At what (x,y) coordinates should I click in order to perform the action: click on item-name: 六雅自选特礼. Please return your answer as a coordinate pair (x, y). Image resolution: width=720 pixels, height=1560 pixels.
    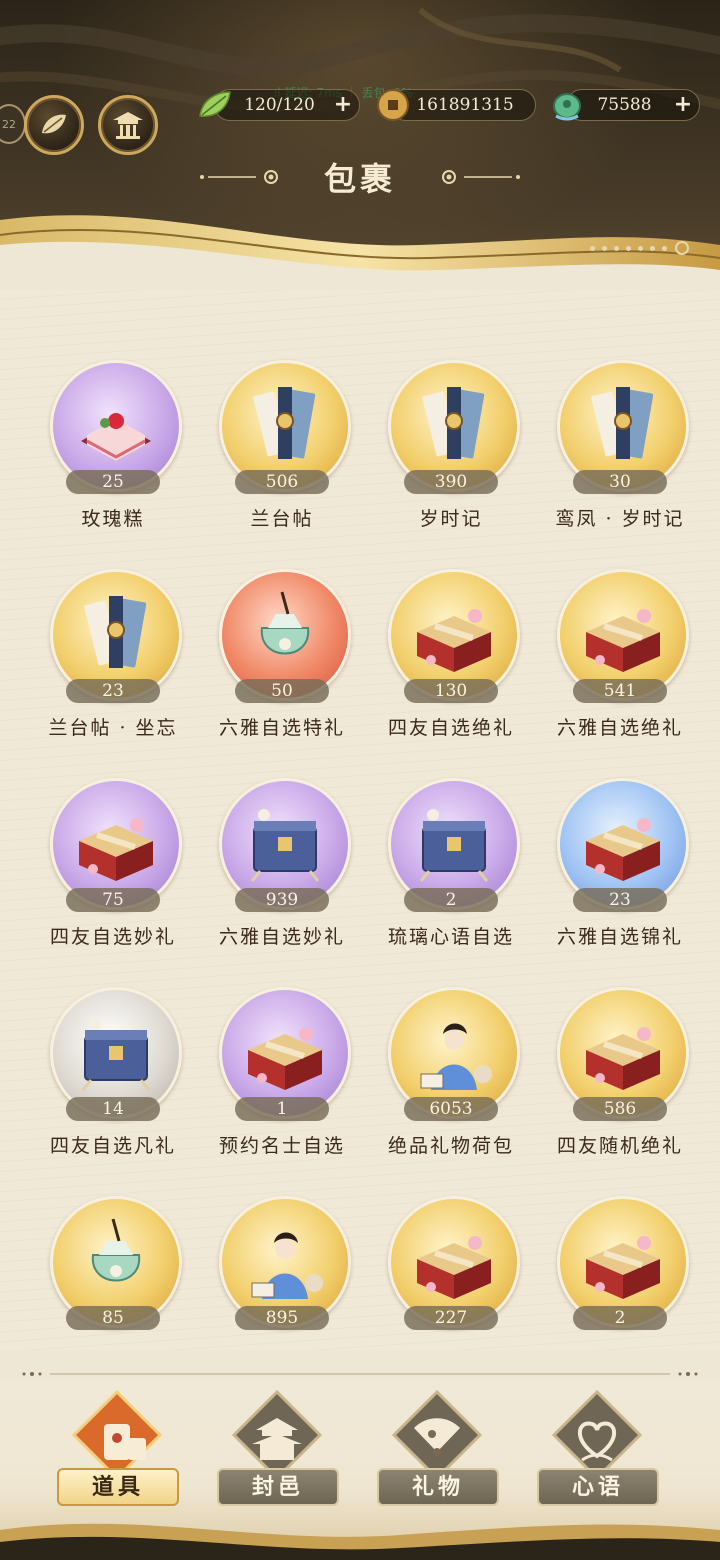
    Looking at the image, I should click on (281, 728).